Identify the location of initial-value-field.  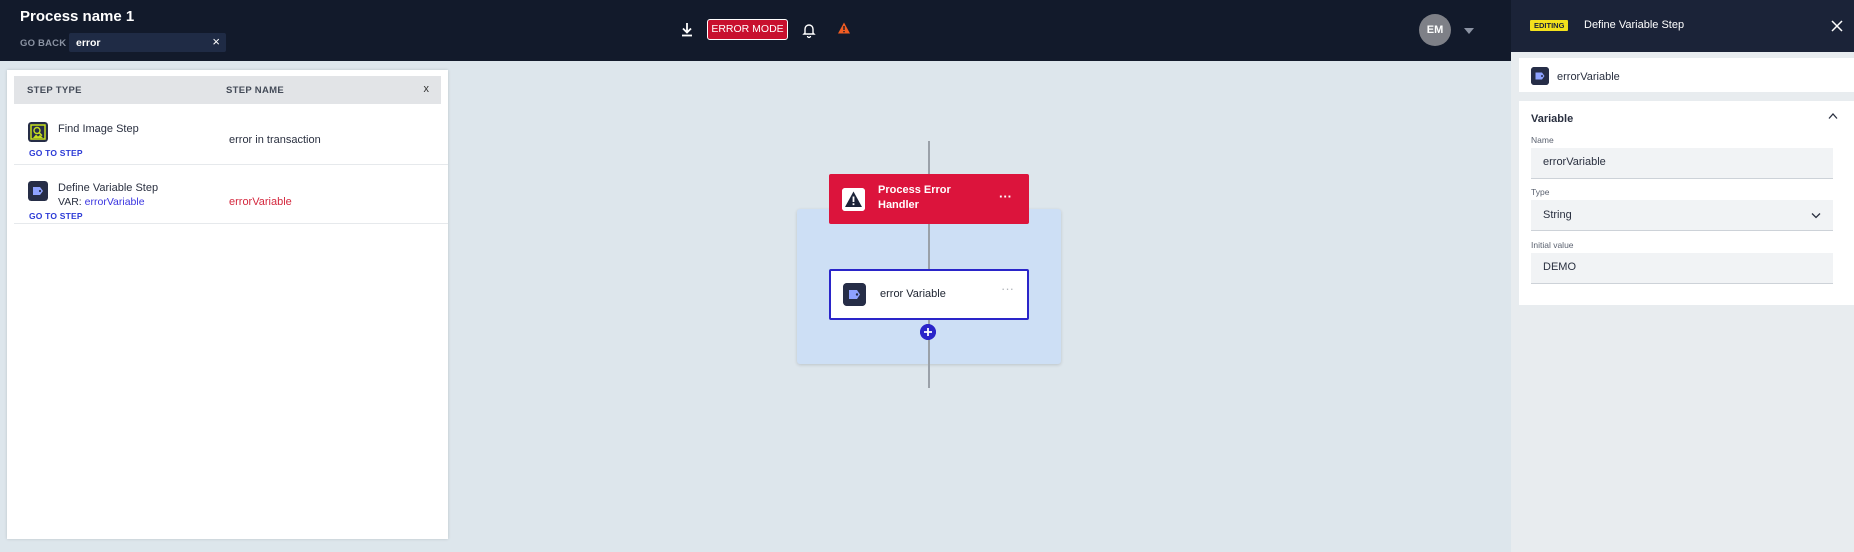
(1682, 268).